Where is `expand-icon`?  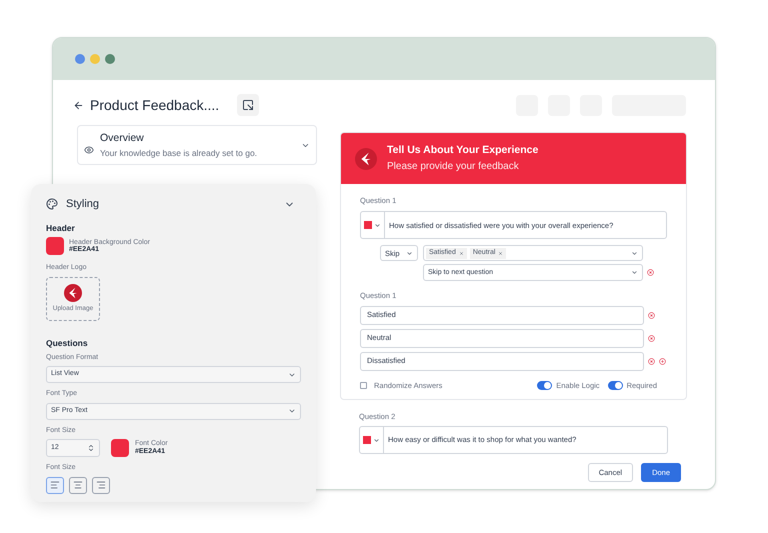 expand-icon is located at coordinates (248, 105).